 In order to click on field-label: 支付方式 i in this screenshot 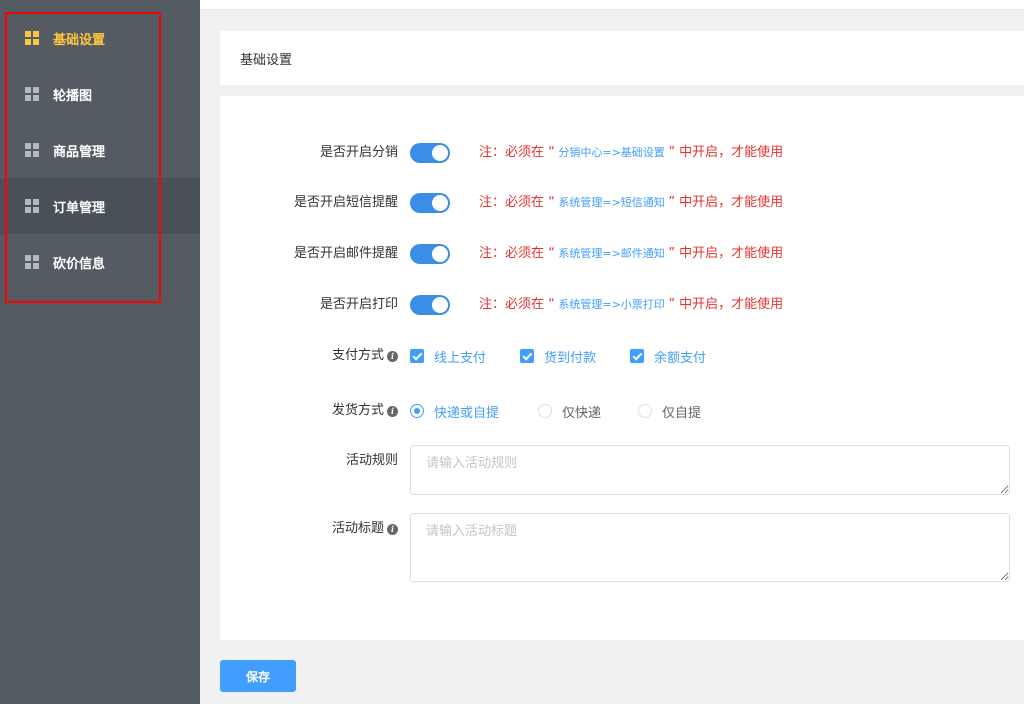, I will do `click(365, 356)`.